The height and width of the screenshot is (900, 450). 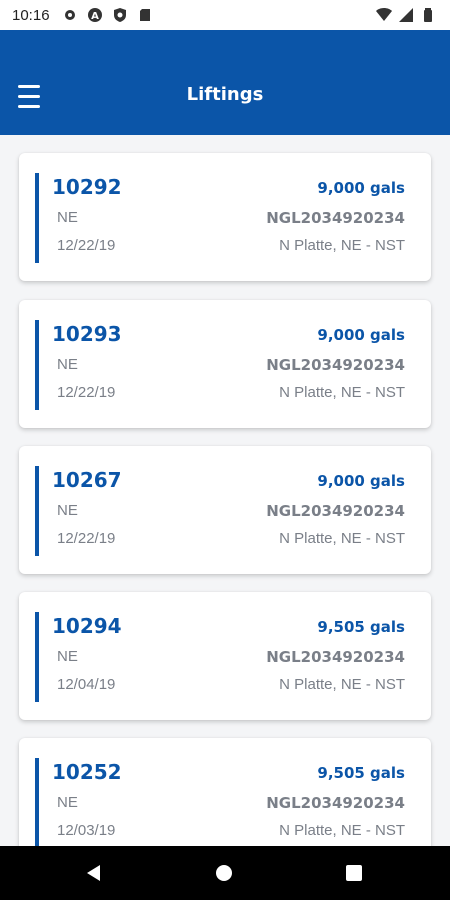 What do you see at coordinates (86, 684) in the screenshot?
I see `lifting-date: 12/04/19` at bounding box center [86, 684].